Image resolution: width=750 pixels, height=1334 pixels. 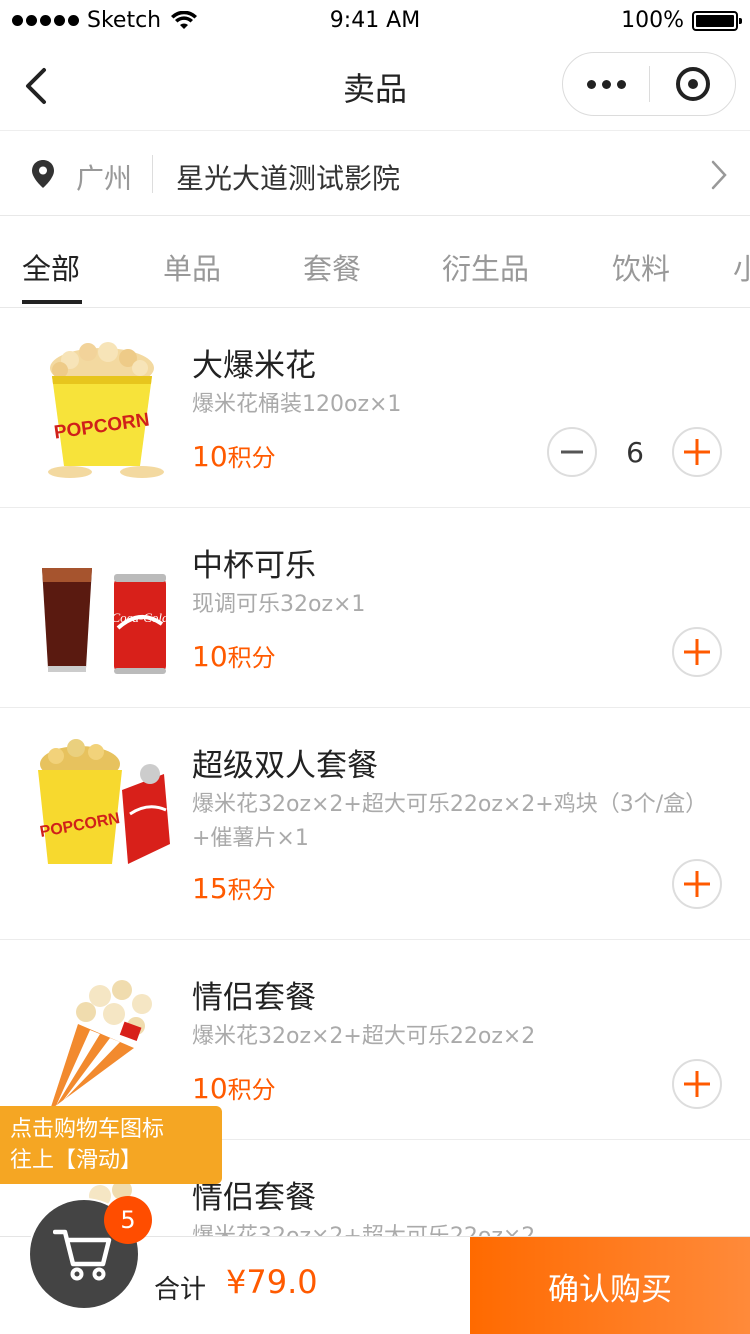 What do you see at coordinates (87, 1129) in the screenshot?
I see `hint-line-1: 点击购物车图标` at bounding box center [87, 1129].